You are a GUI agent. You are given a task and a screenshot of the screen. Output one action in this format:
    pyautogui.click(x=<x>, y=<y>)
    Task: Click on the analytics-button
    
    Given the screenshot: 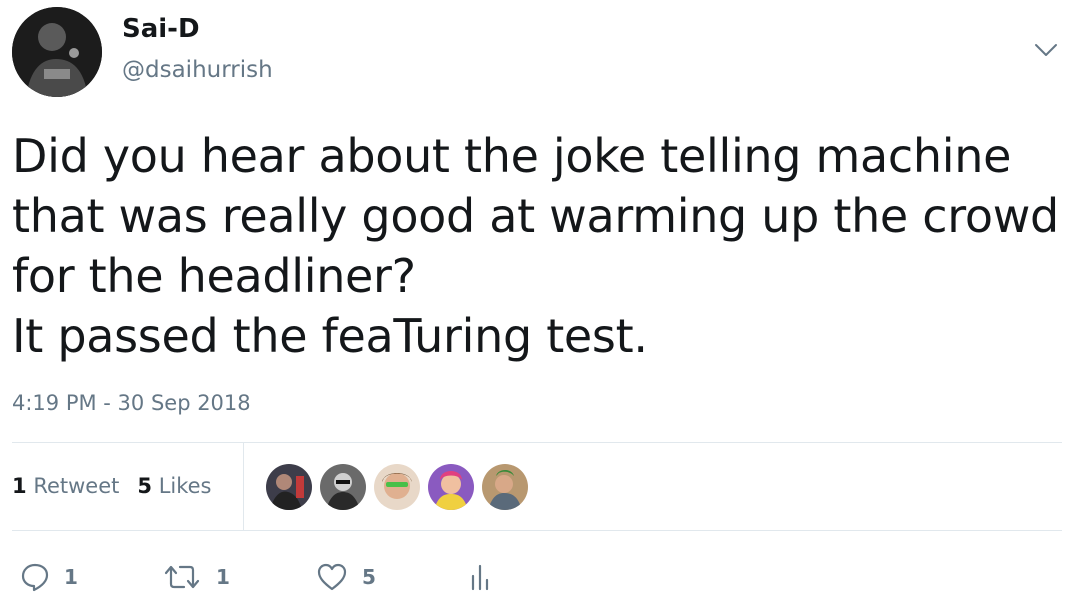 What is the action you would take?
    pyautogui.click(x=481, y=577)
    